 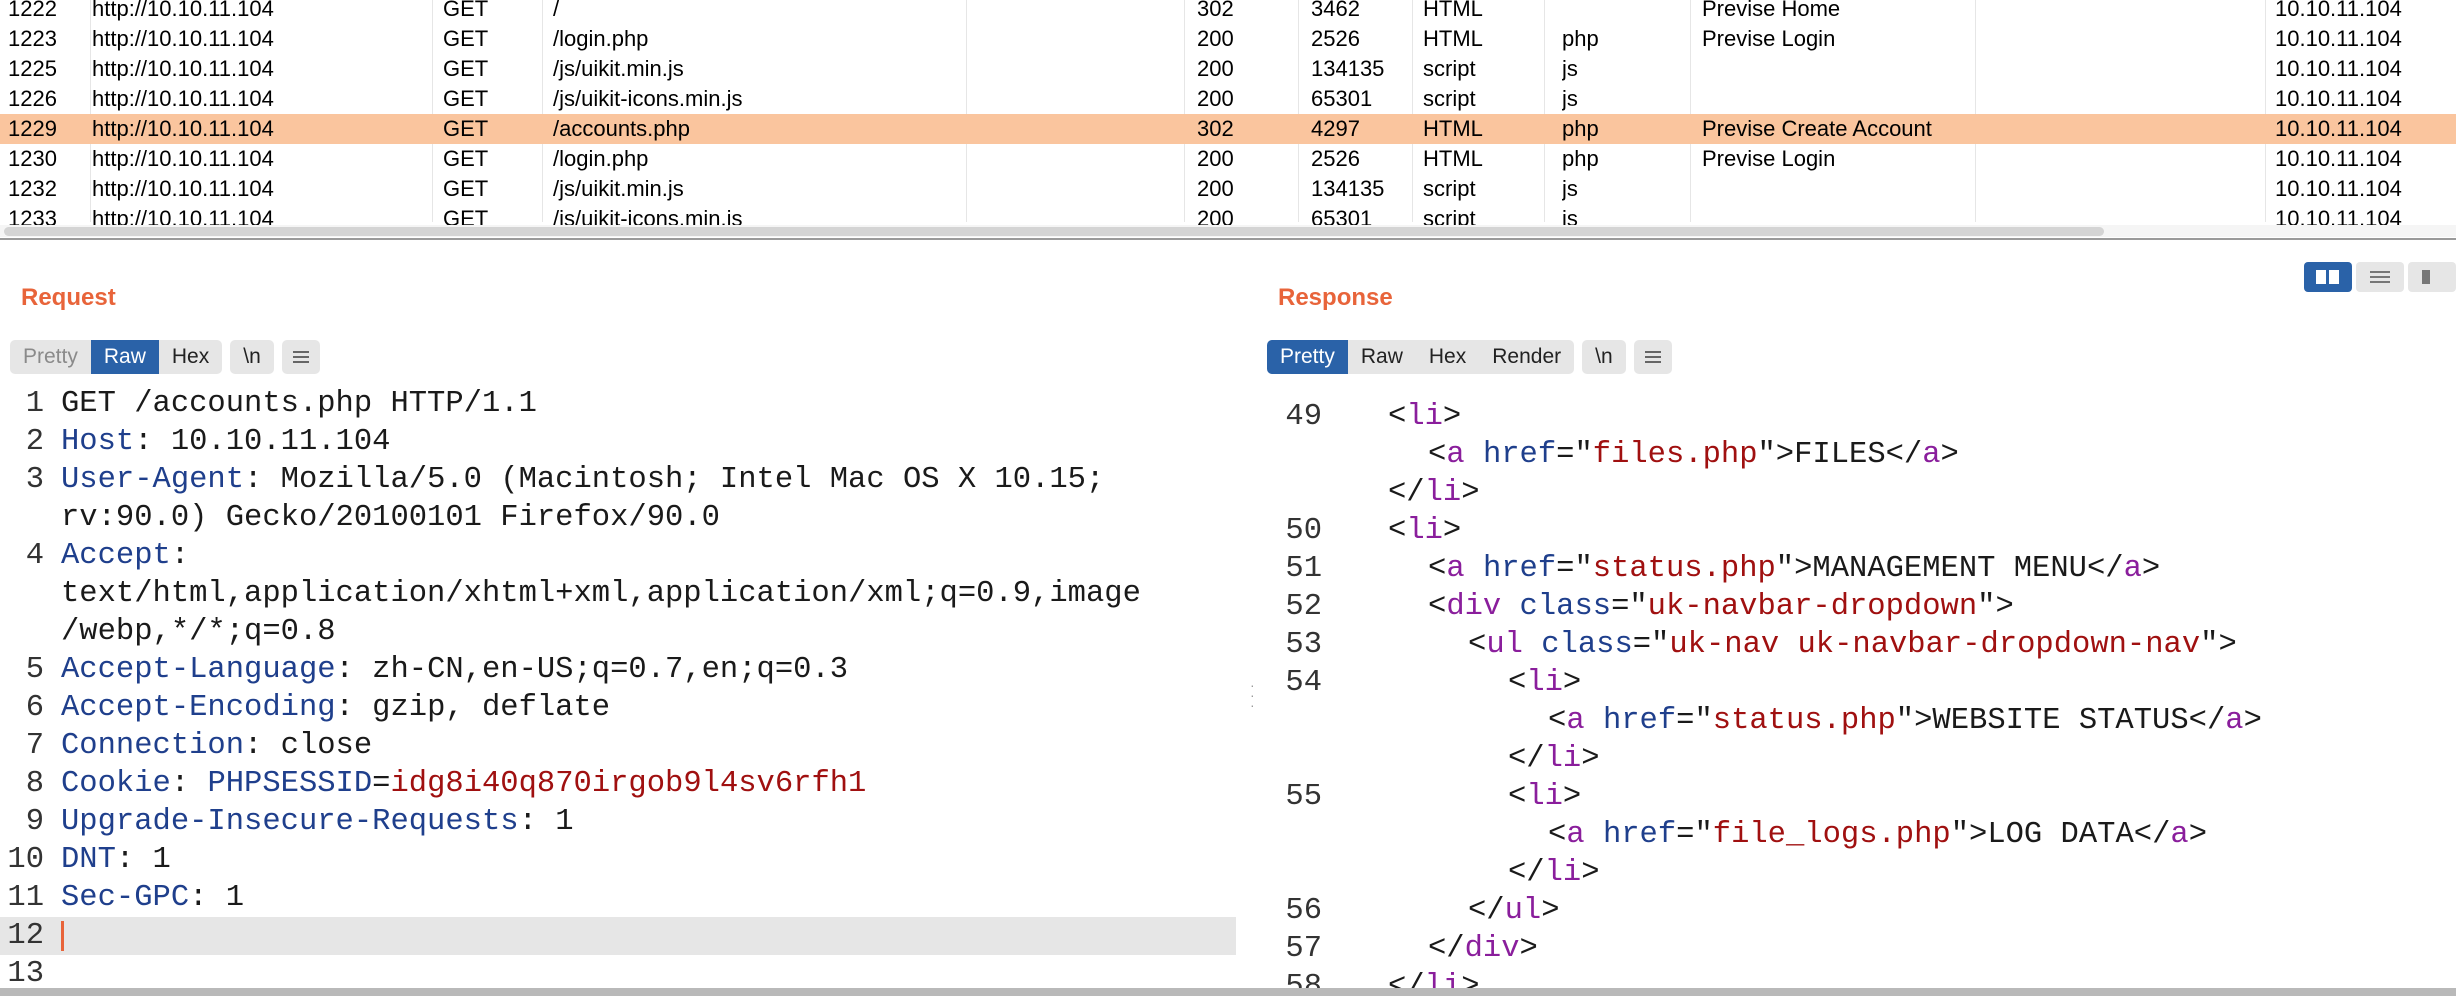 What do you see at coordinates (1859, 835) in the screenshot?
I see `code-line: <a href="file_logs.php">LOG DATA</a>` at bounding box center [1859, 835].